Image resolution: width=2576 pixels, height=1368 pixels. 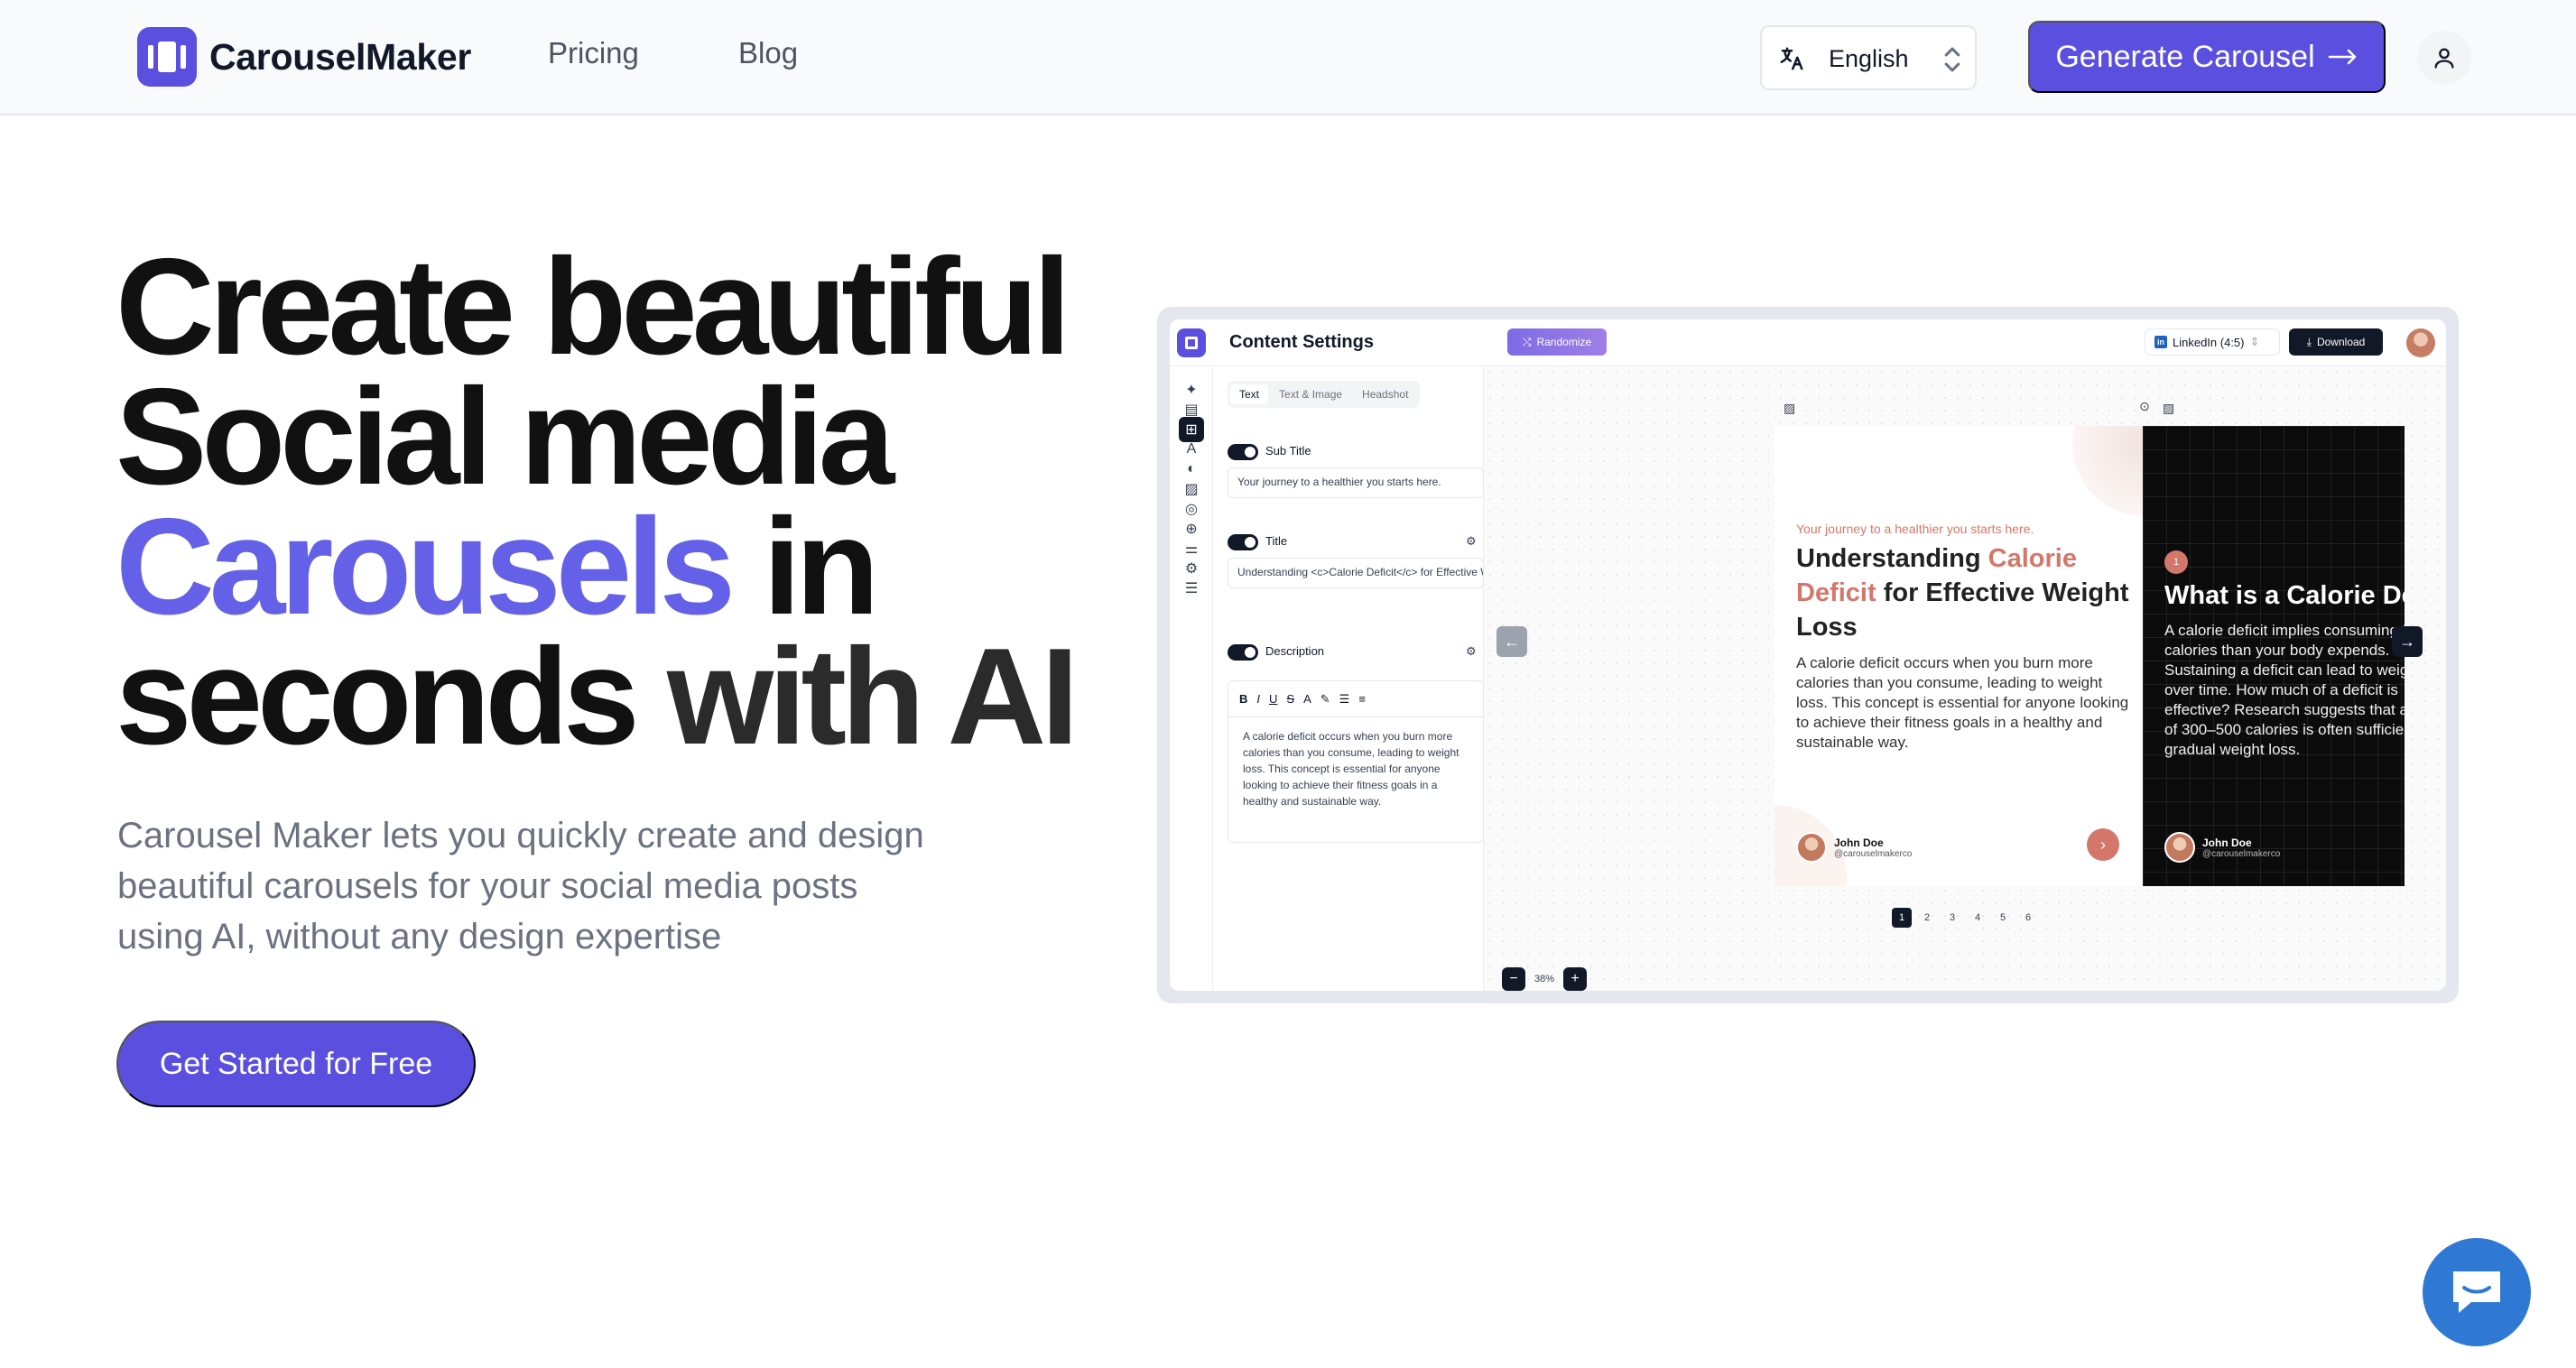 What do you see at coordinates (1892, 558) in the screenshot?
I see `slide-title-a: Understanding` at bounding box center [1892, 558].